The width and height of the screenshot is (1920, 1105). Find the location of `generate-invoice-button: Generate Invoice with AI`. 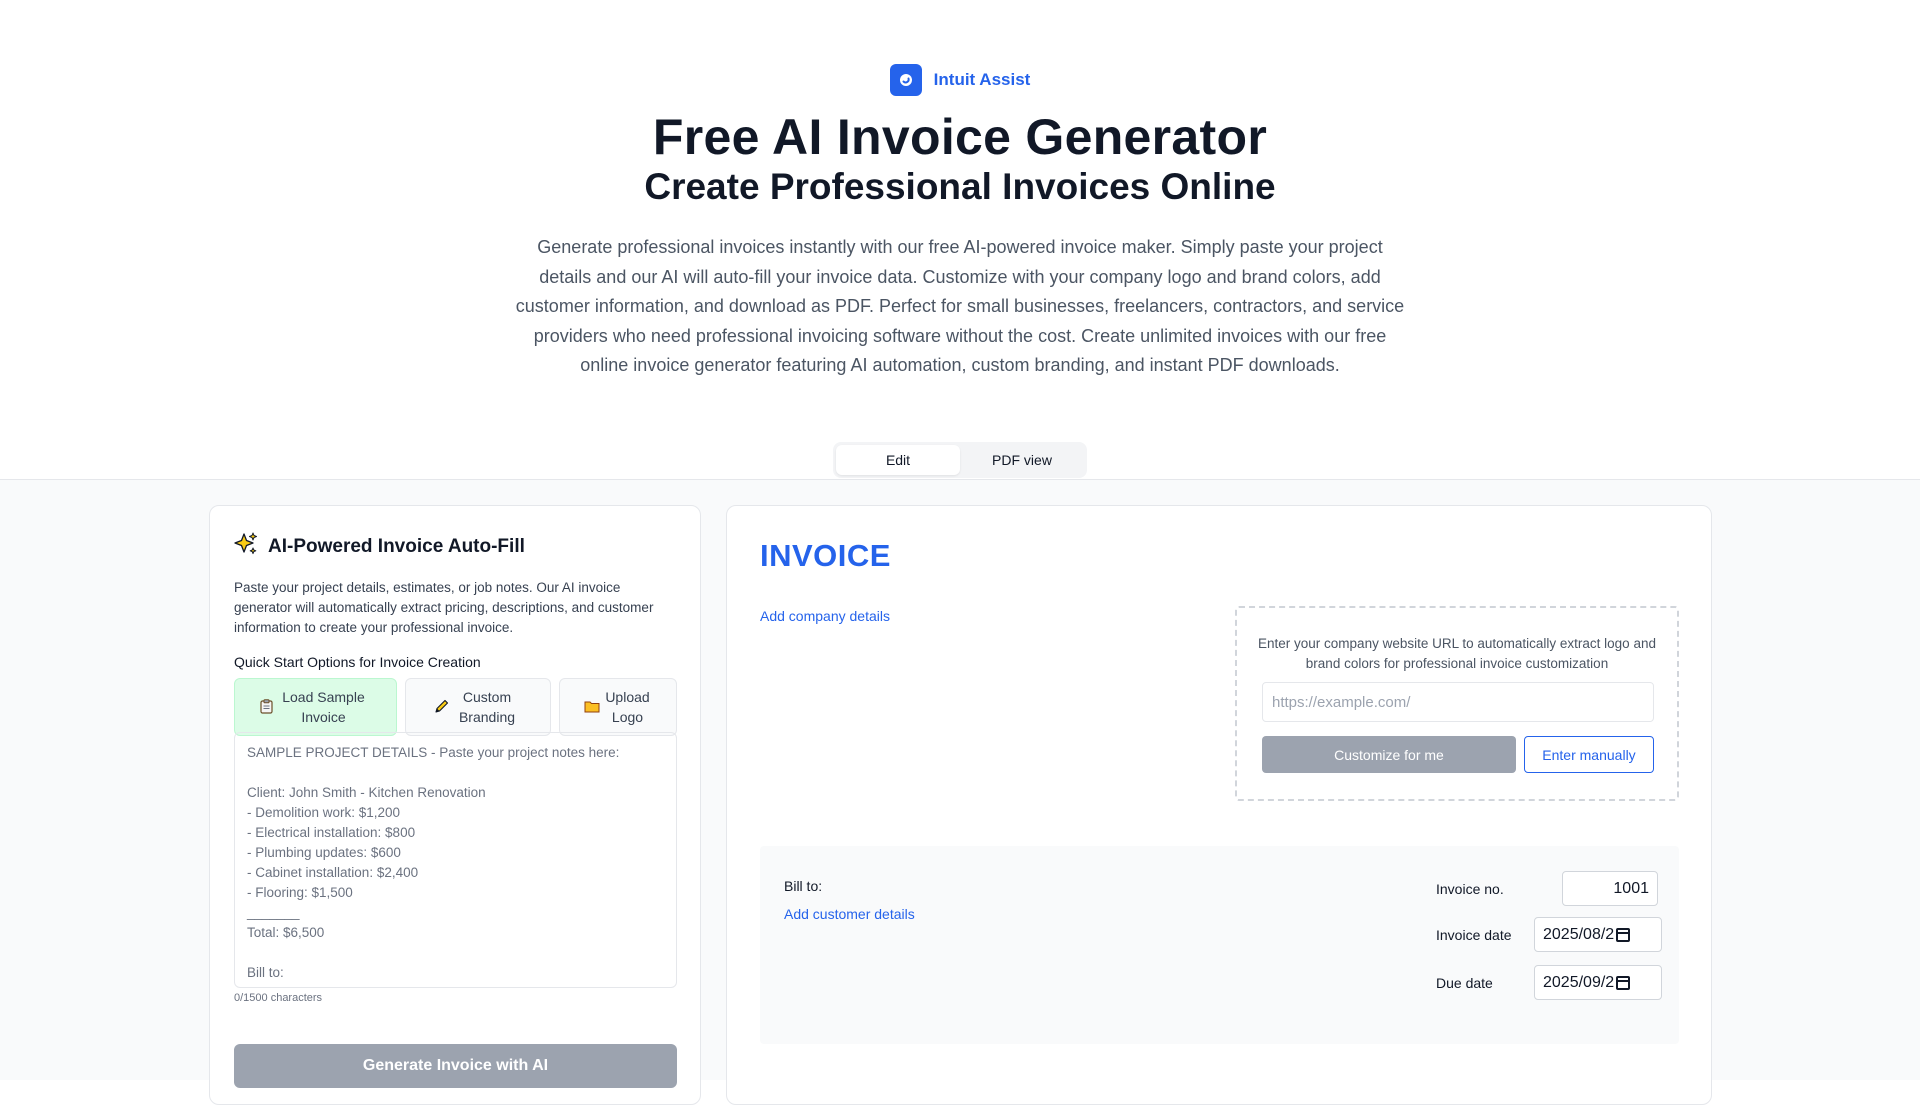

generate-invoice-button: Generate Invoice with AI is located at coordinates (455, 1066).